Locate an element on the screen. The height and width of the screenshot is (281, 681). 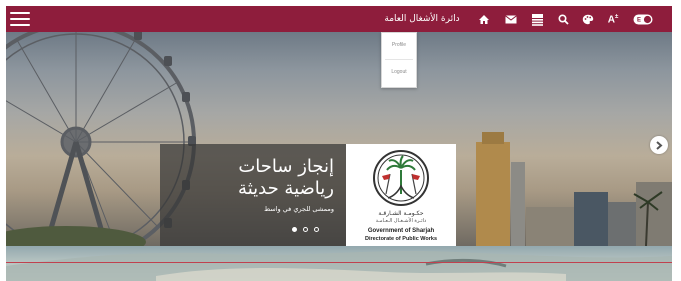
logo-arabic-line1: حكـومـة الشـارقـة is located at coordinates (401, 213).